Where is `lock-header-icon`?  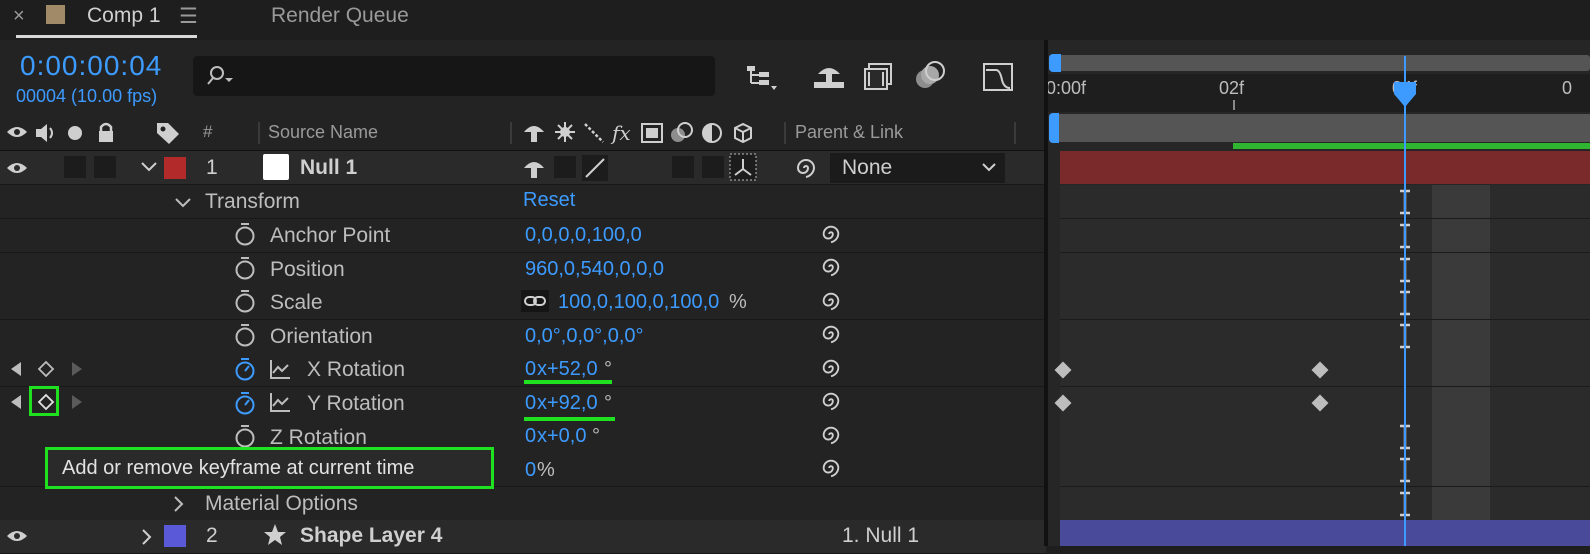
lock-header-icon is located at coordinates (106, 132).